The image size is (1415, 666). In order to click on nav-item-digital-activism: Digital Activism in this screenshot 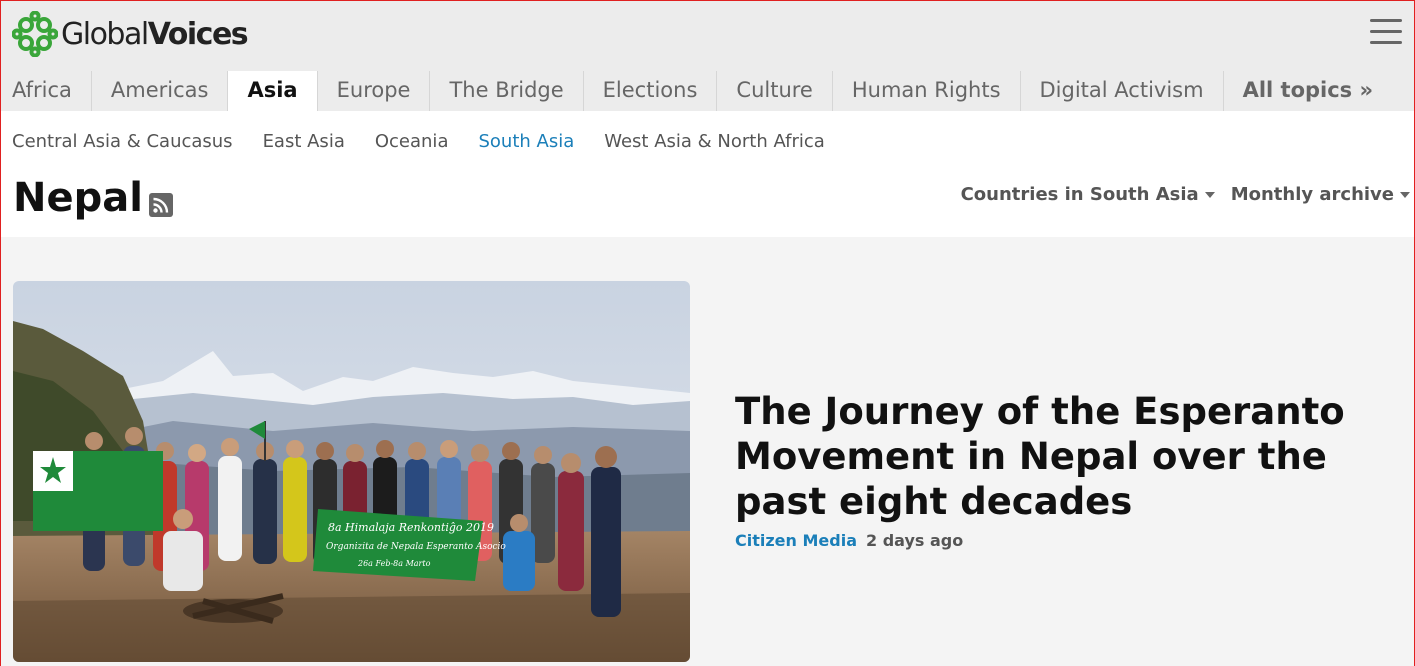, I will do `click(1122, 91)`.